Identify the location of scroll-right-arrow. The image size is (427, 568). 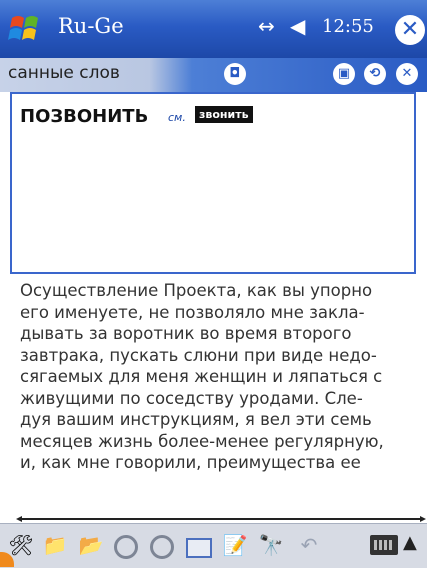
(423, 519).